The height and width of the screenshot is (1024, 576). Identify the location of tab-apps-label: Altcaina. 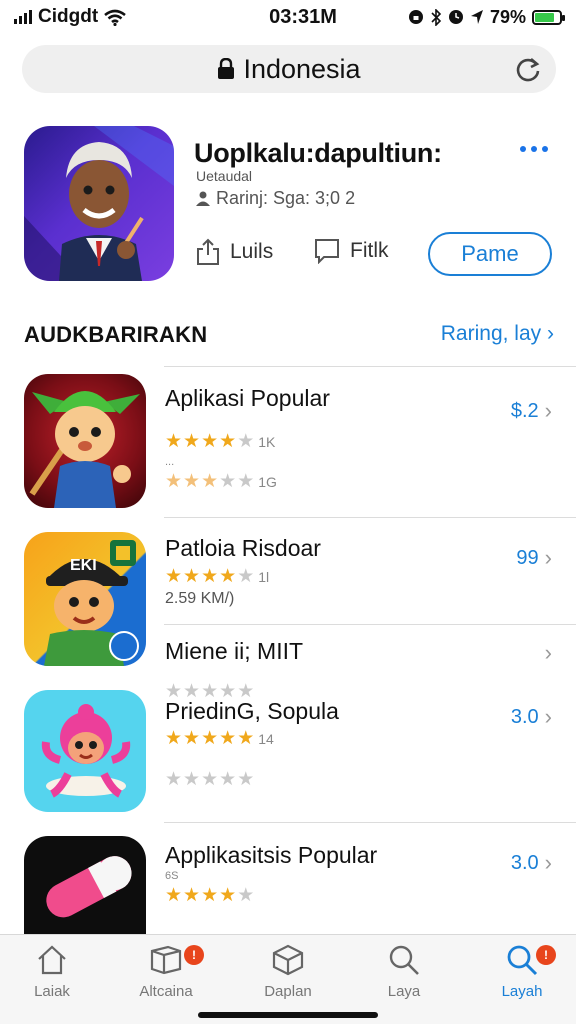
(166, 991).